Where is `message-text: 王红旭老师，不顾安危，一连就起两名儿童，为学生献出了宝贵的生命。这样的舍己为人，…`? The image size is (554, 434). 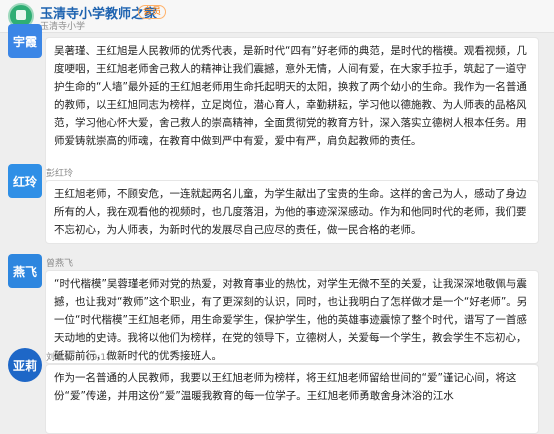
message-text: 王红旭老师，不顾安危，一连就起两名儿童，为学生献出了宝贵的生命。这样的舍己为人，… is located at coordinates (290, 212).